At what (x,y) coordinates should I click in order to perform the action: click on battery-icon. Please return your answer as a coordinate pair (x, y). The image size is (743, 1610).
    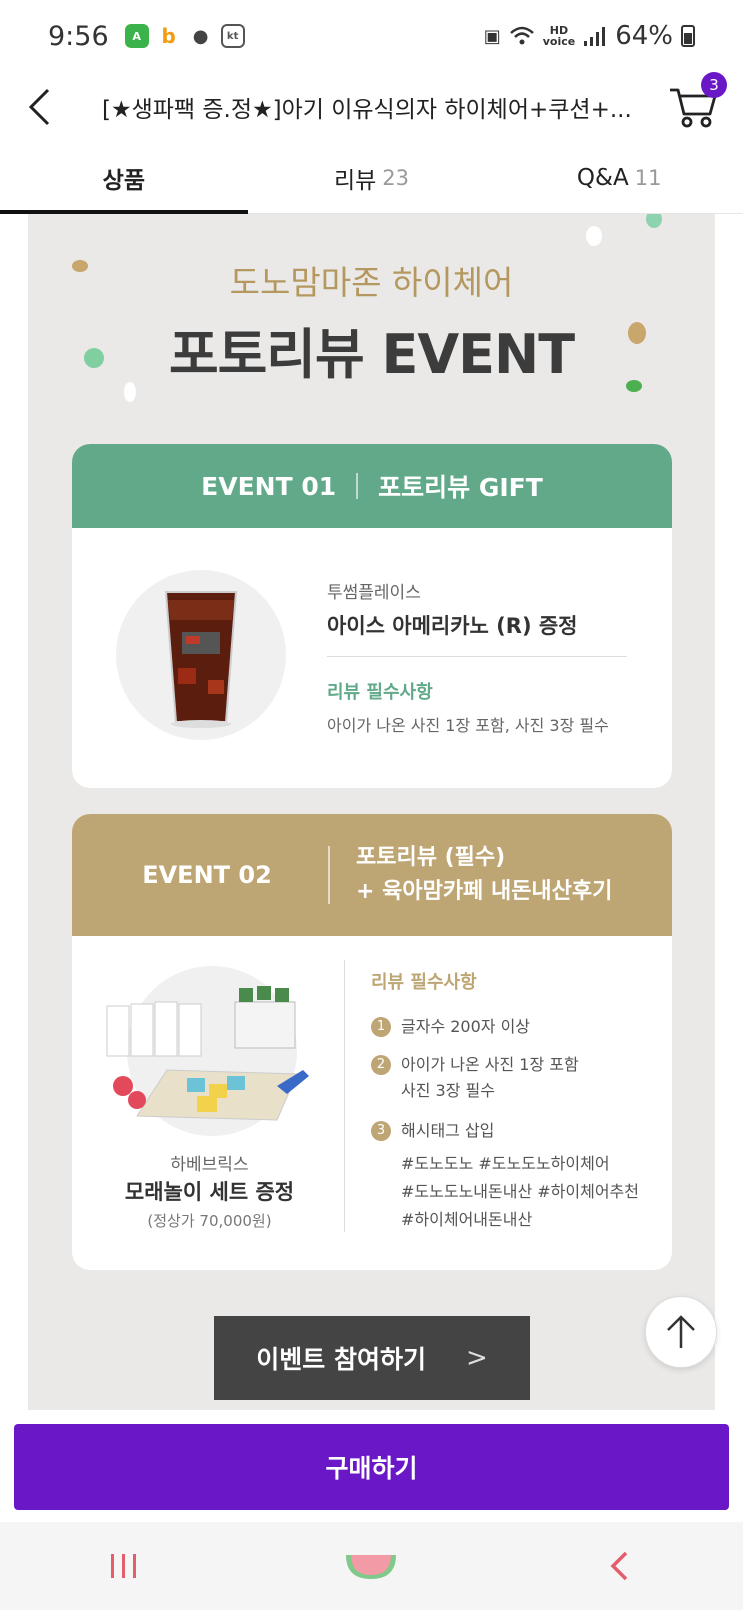
    Looking at the image, I should click on (688, 36).